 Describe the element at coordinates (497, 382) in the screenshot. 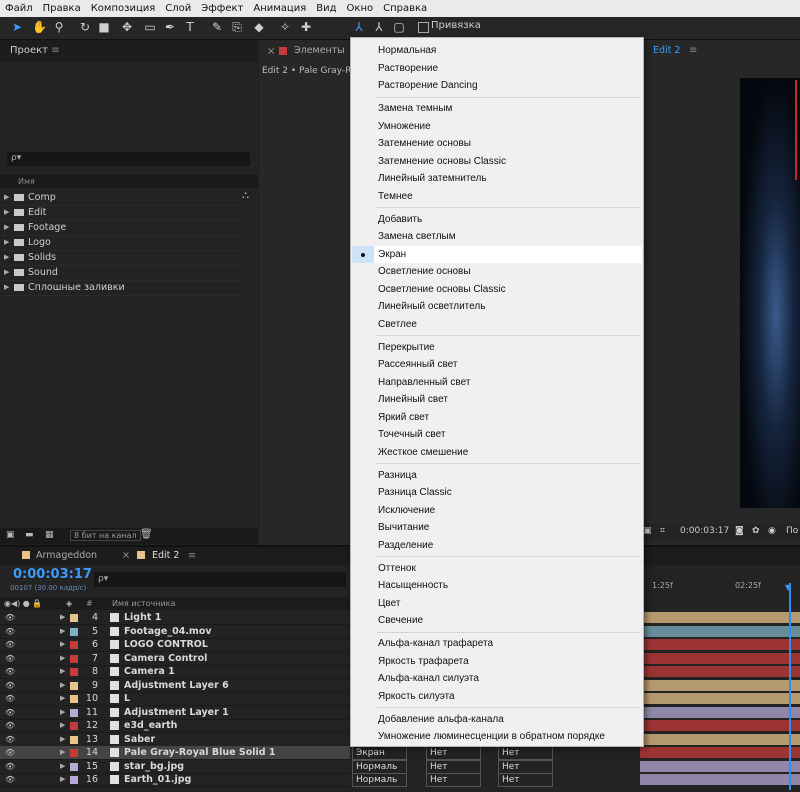

I see `blend-mode-item: Направленный свет` at that location.